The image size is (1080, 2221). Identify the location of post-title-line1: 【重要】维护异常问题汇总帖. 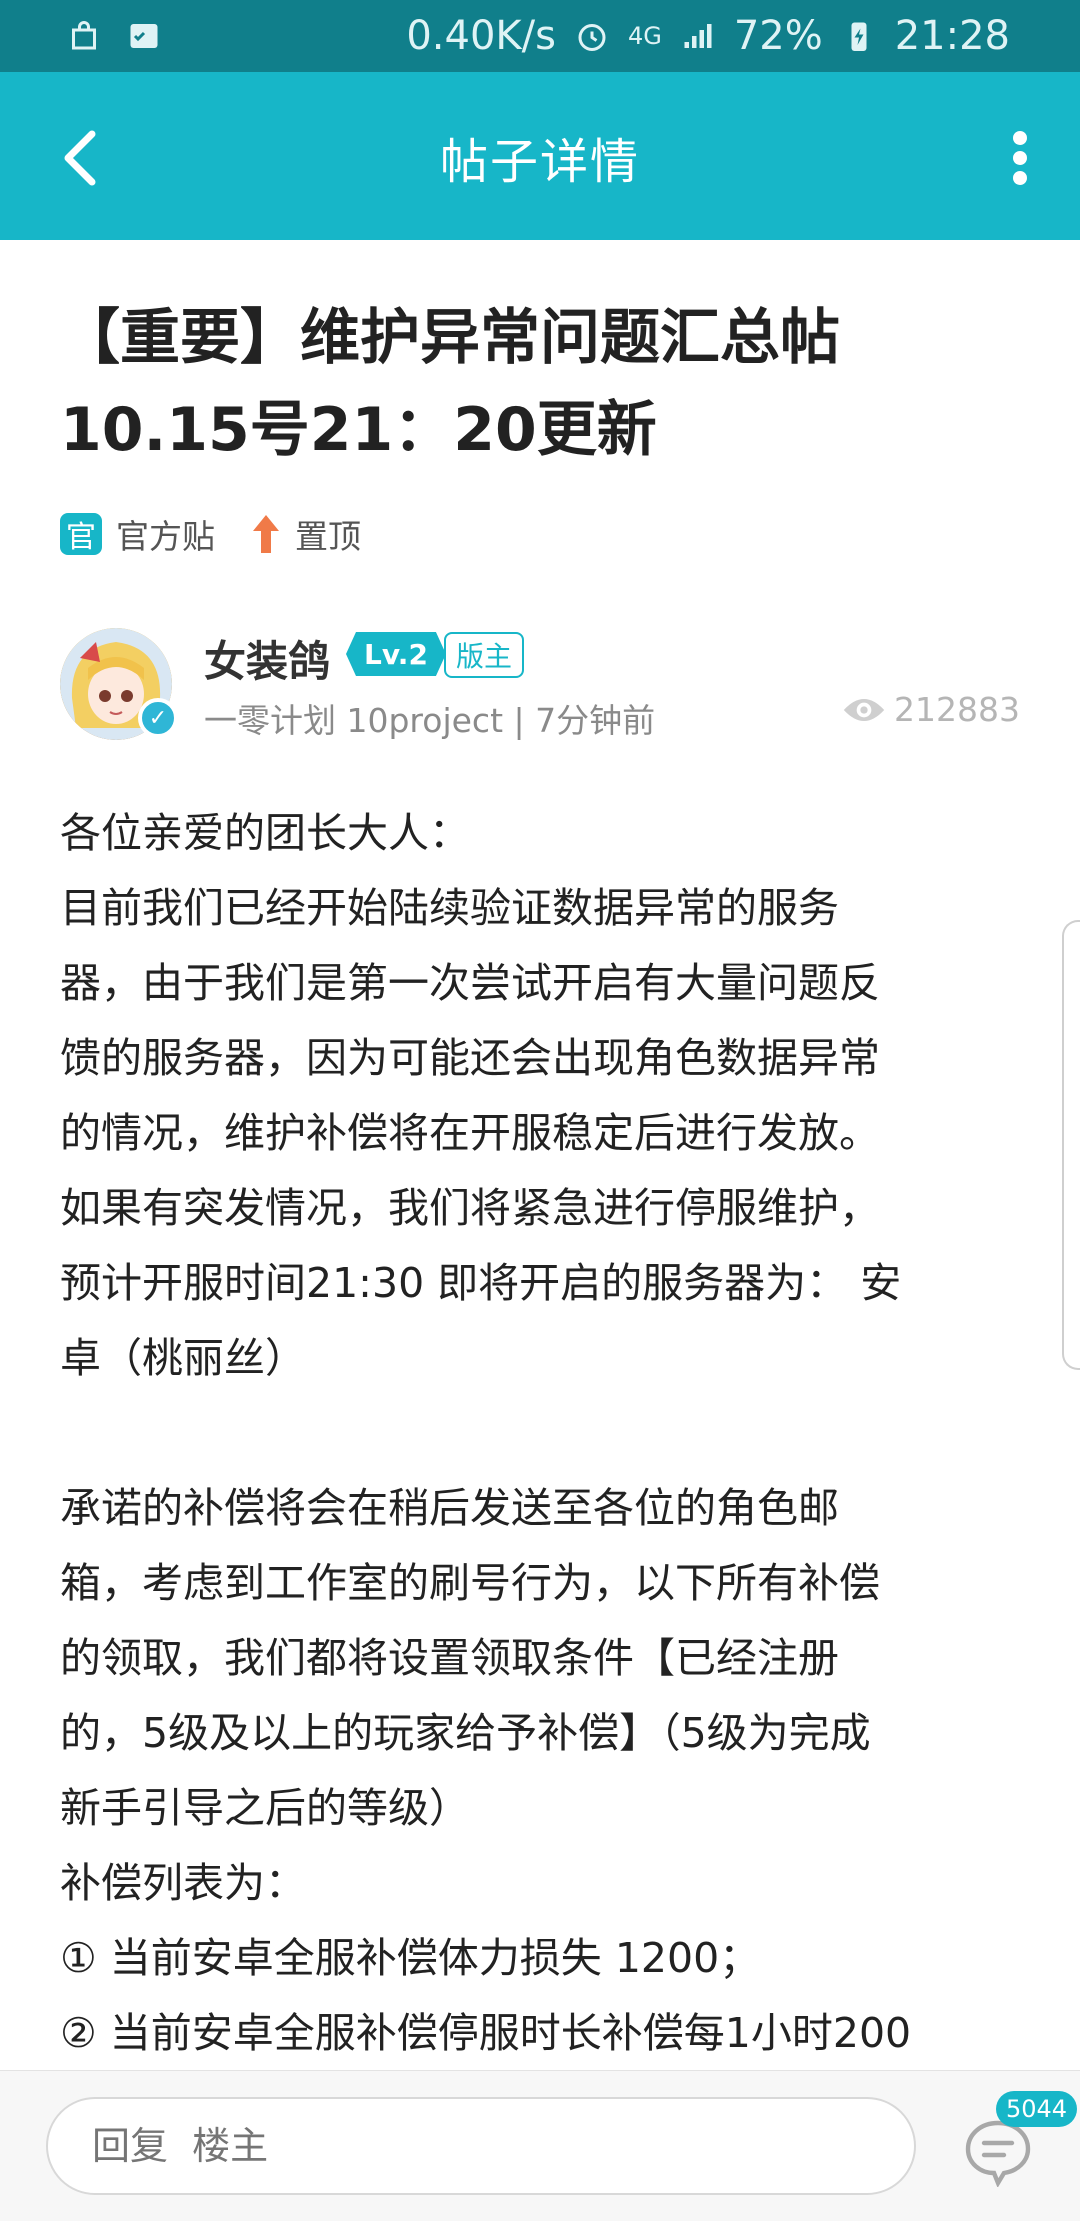
(450, 338).